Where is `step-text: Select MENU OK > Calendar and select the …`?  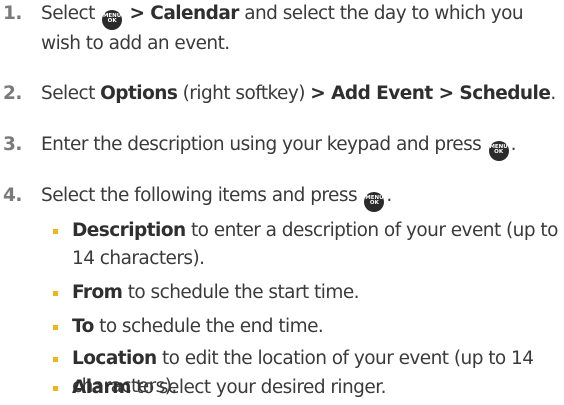 step-text: Select MENU OK > Calendar and select the … is located at coordinates (302, 29).